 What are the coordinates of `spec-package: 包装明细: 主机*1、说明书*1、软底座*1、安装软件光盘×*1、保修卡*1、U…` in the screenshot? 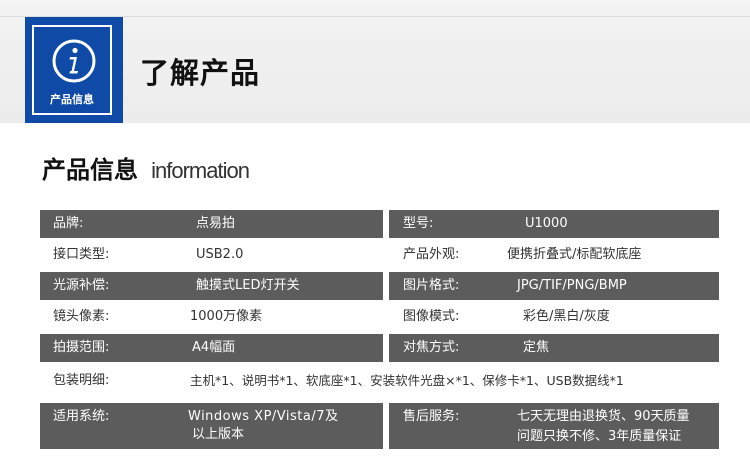 It's located at (379, 381).